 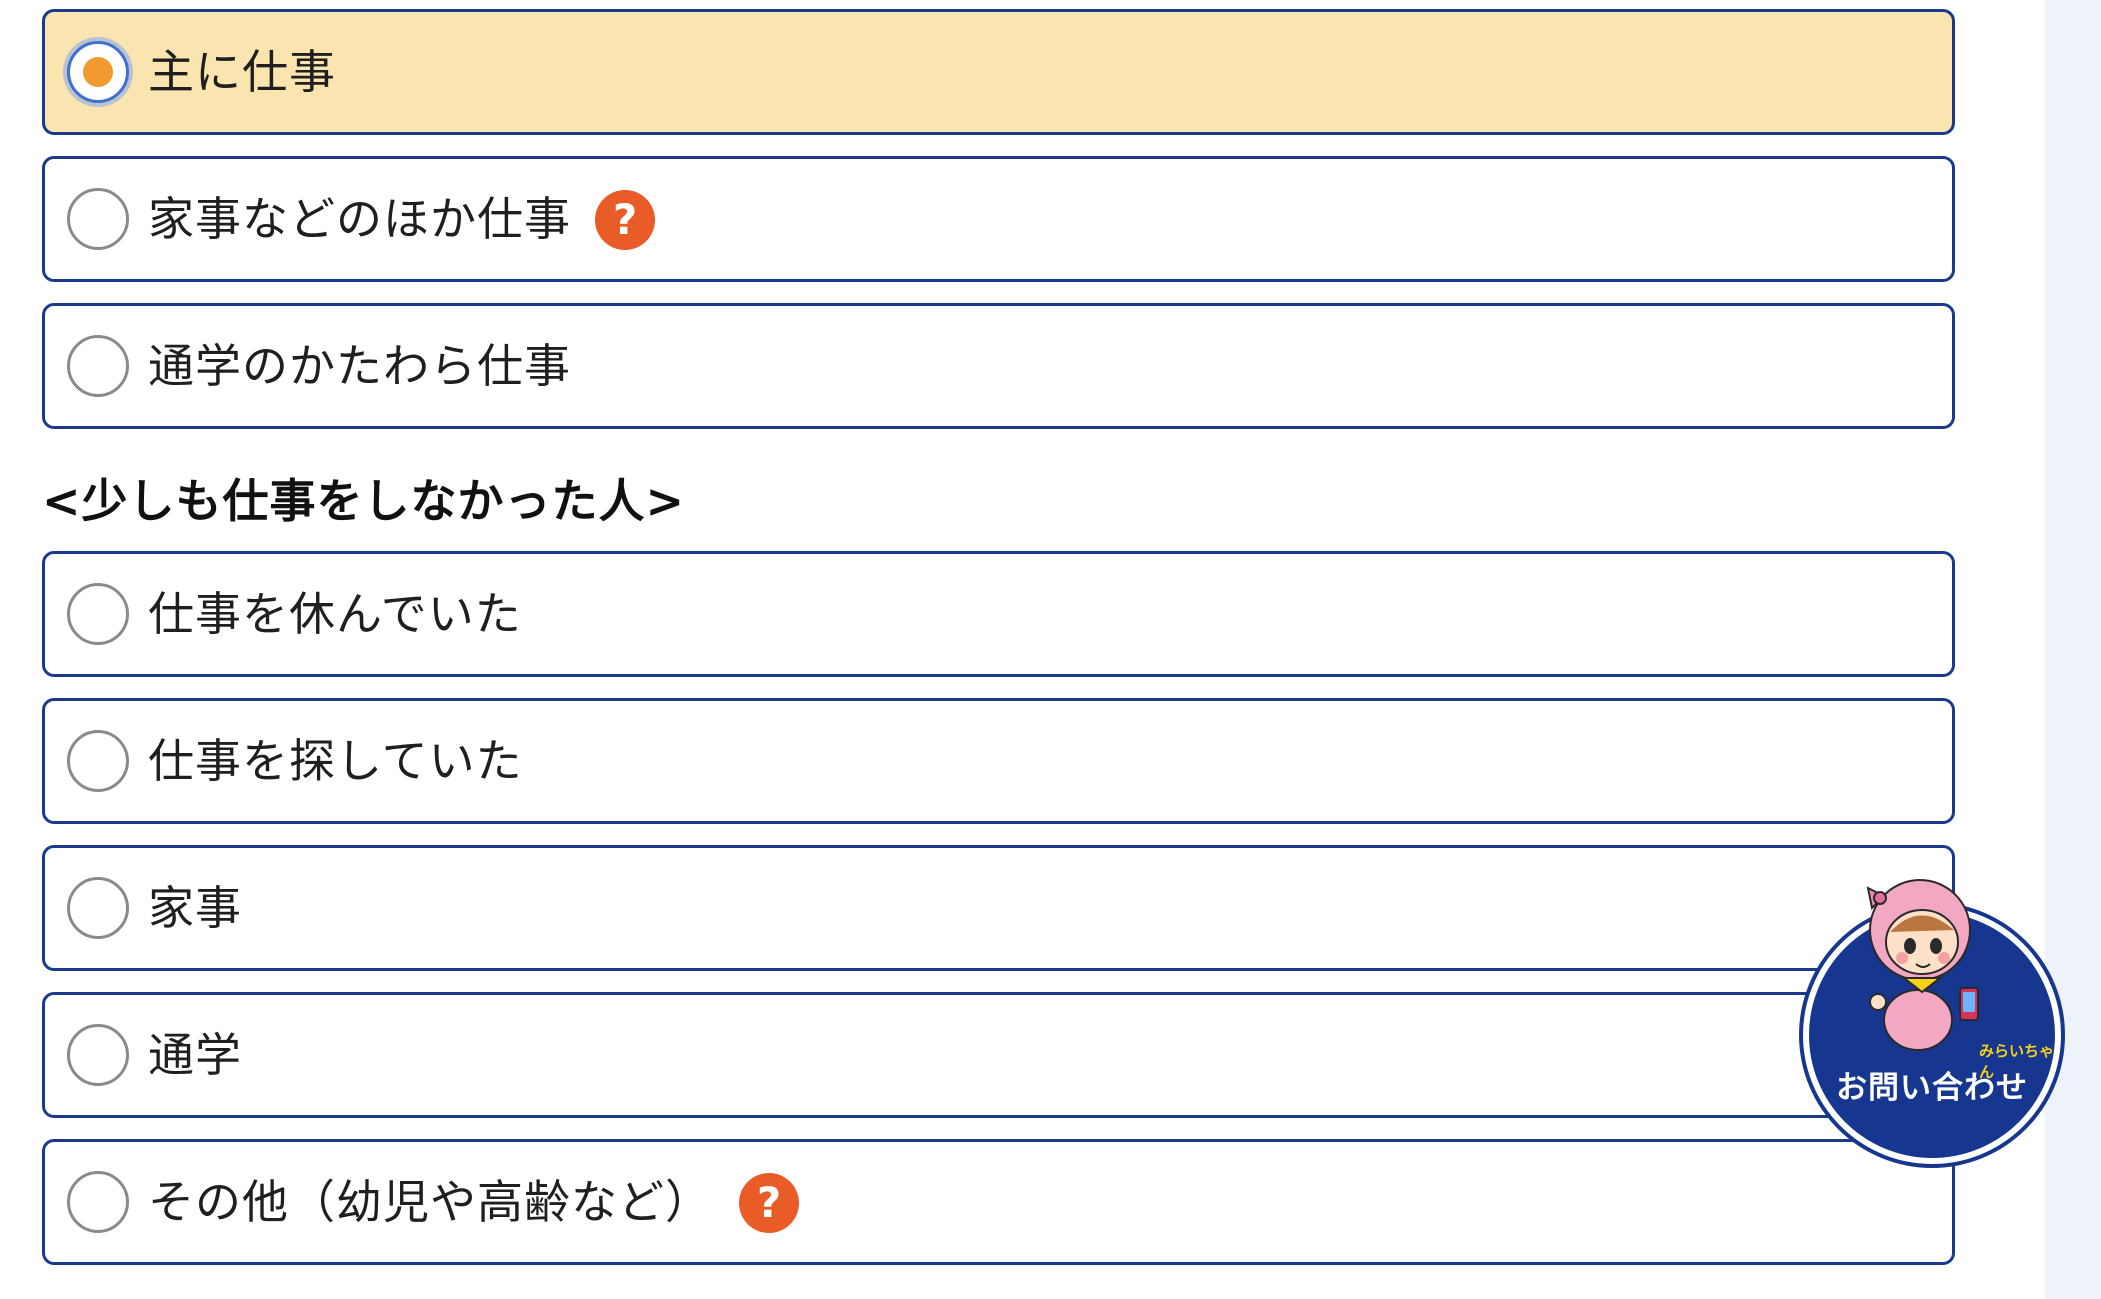 I want to click on option-label: 主に仕事, so click(x=242, y=72).